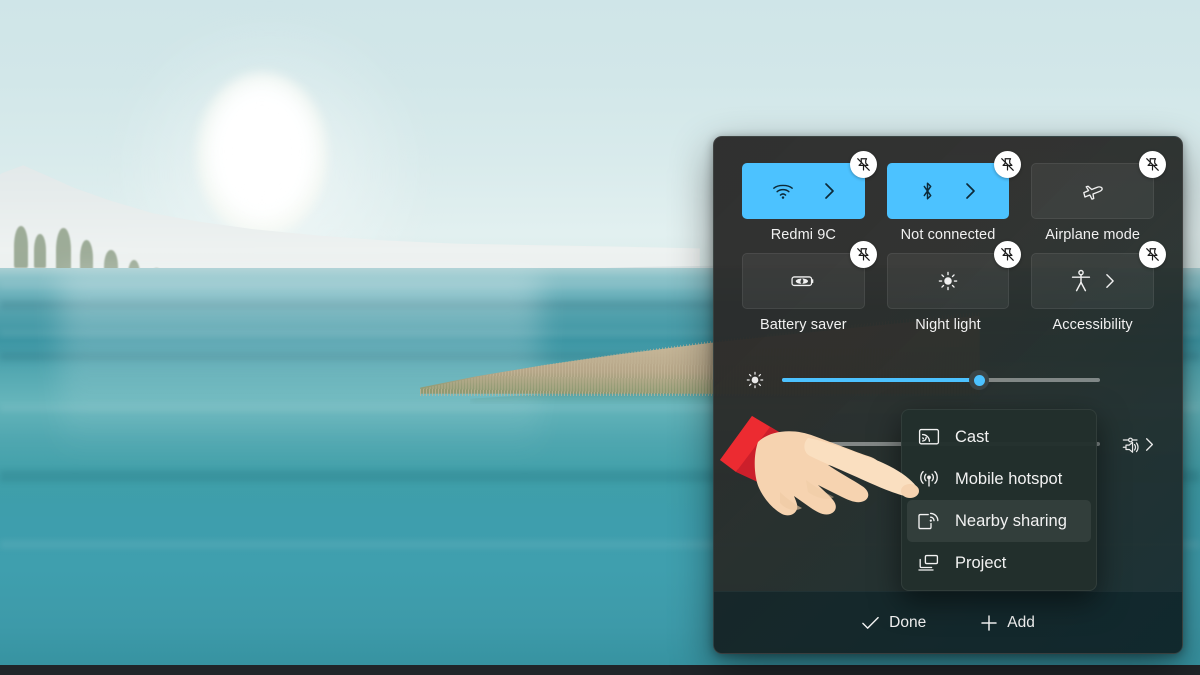 Image resolution: width=1200 pixels, height=675 pixels. Describe the element at coordinates (1081, 281) in the screenshot. I see `accessibility-icon` at that location.